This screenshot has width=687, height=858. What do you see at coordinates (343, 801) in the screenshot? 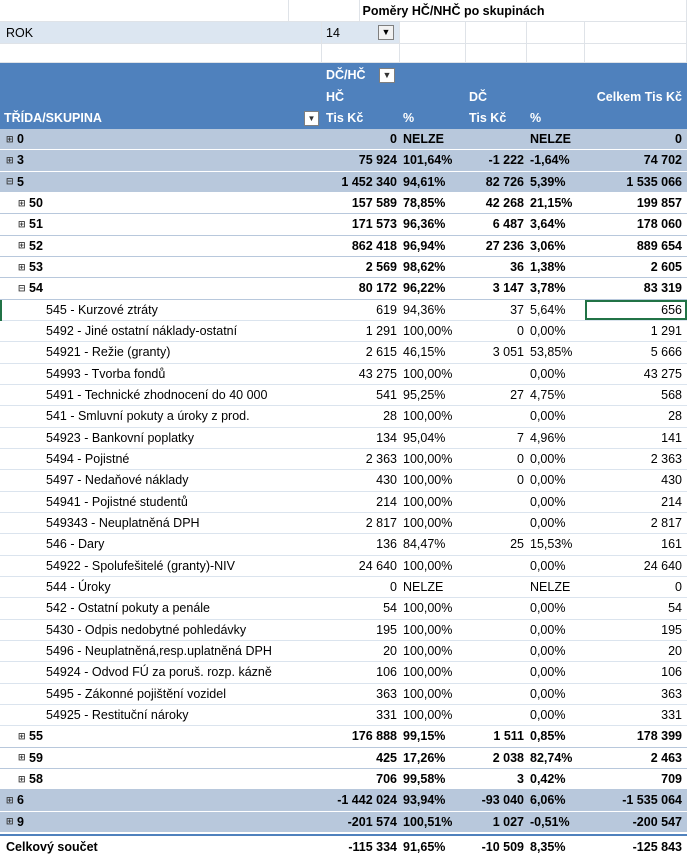
I see `table-row: ⊞ 6 -1 442 024 93,94% -93 040 6,06% -1 535 064` at bounding box center [343, 801].